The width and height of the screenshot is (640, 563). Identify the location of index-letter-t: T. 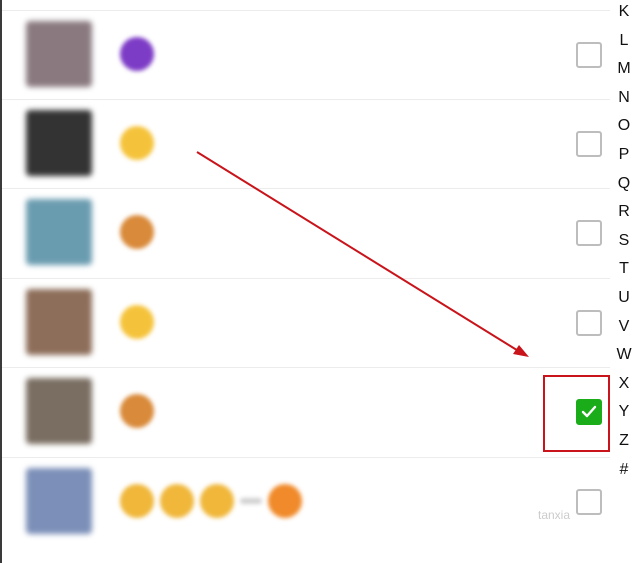
(624, 269).